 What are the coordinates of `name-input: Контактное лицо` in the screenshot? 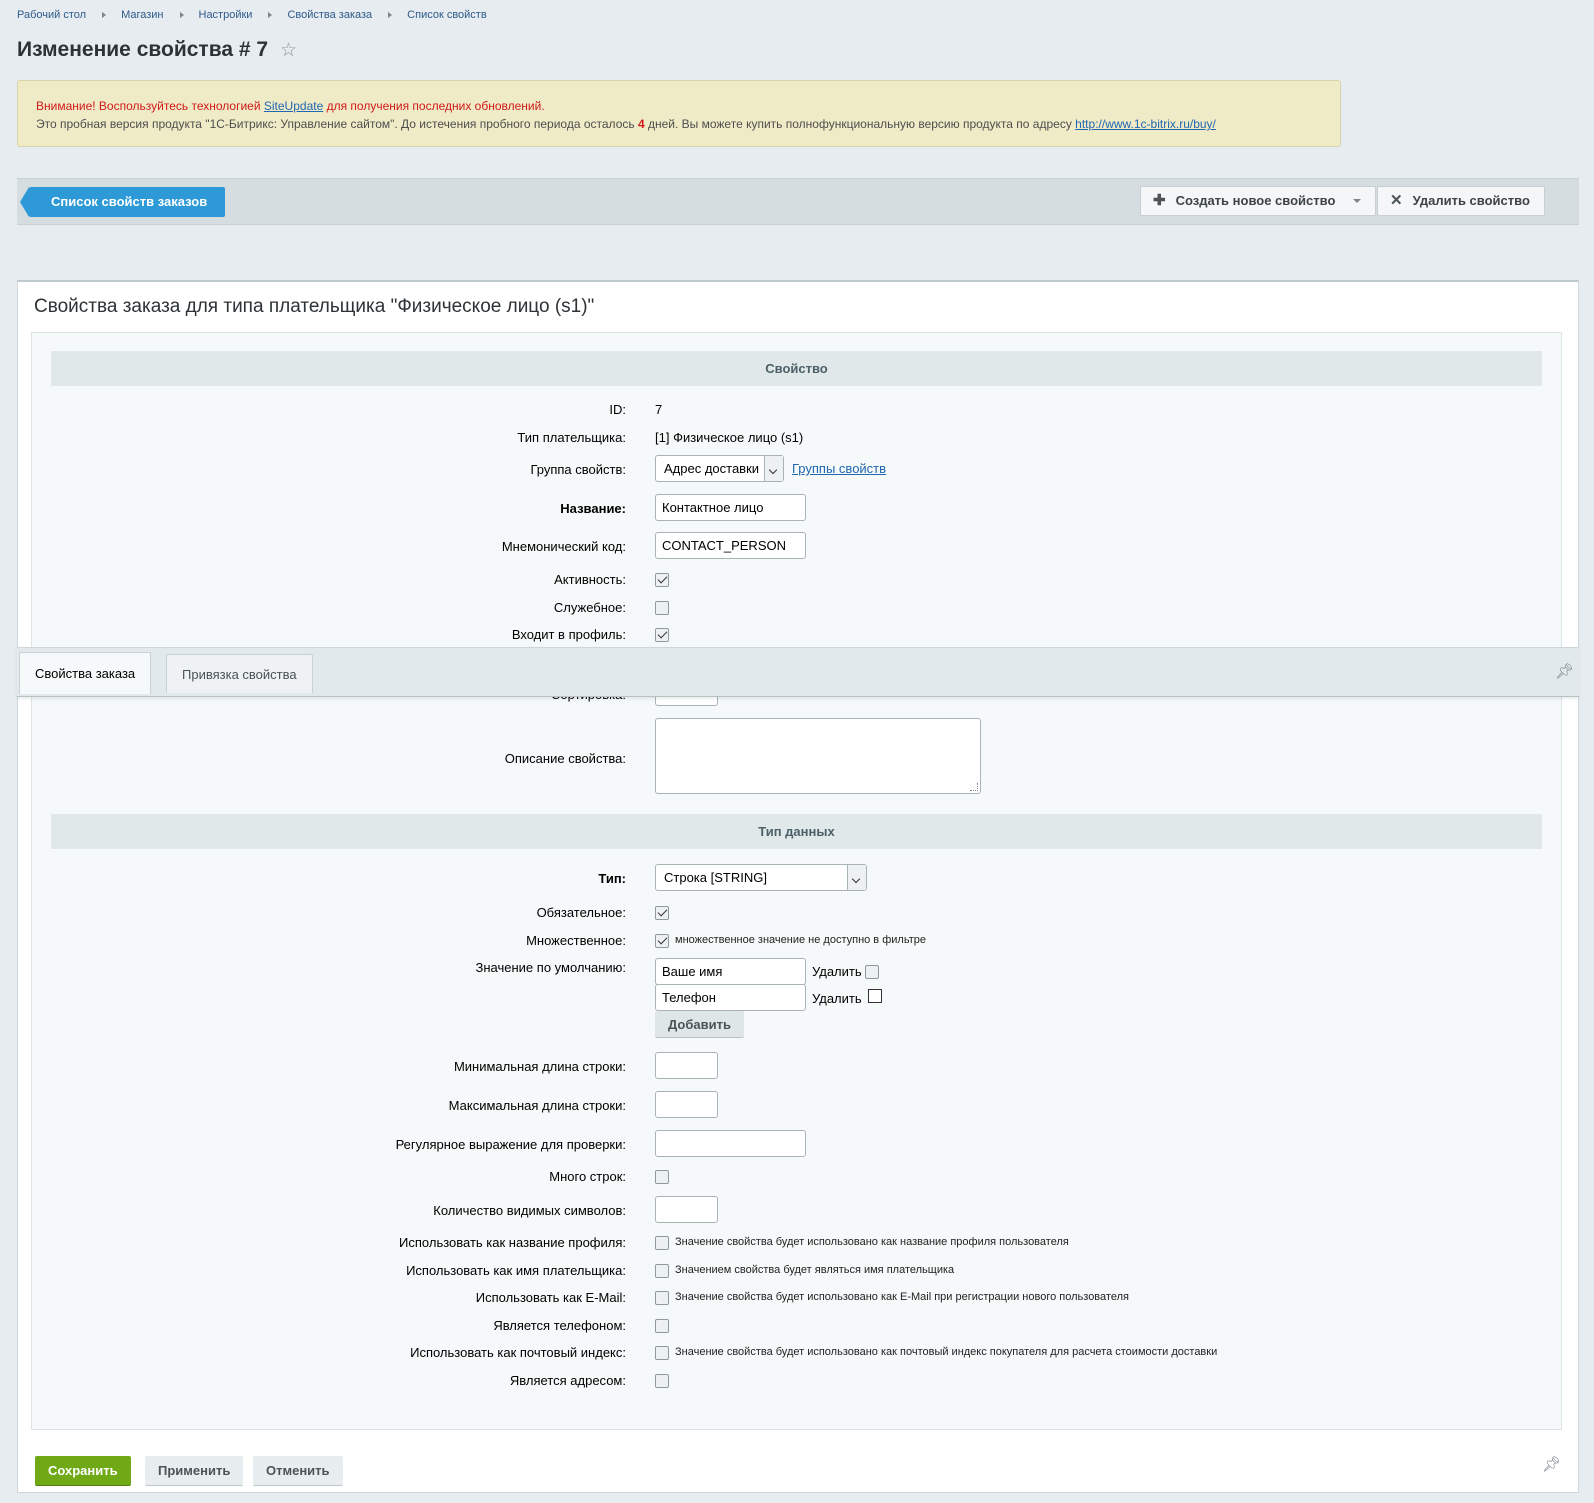 It's located at (730, 507).